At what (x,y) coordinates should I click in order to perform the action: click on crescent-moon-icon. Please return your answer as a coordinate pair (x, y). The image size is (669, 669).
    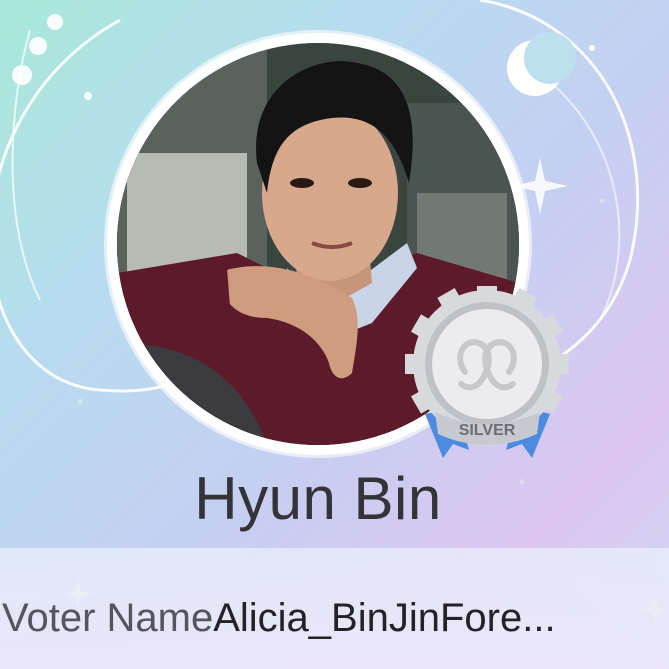
    Looking at the image, I should click on (541, 64).